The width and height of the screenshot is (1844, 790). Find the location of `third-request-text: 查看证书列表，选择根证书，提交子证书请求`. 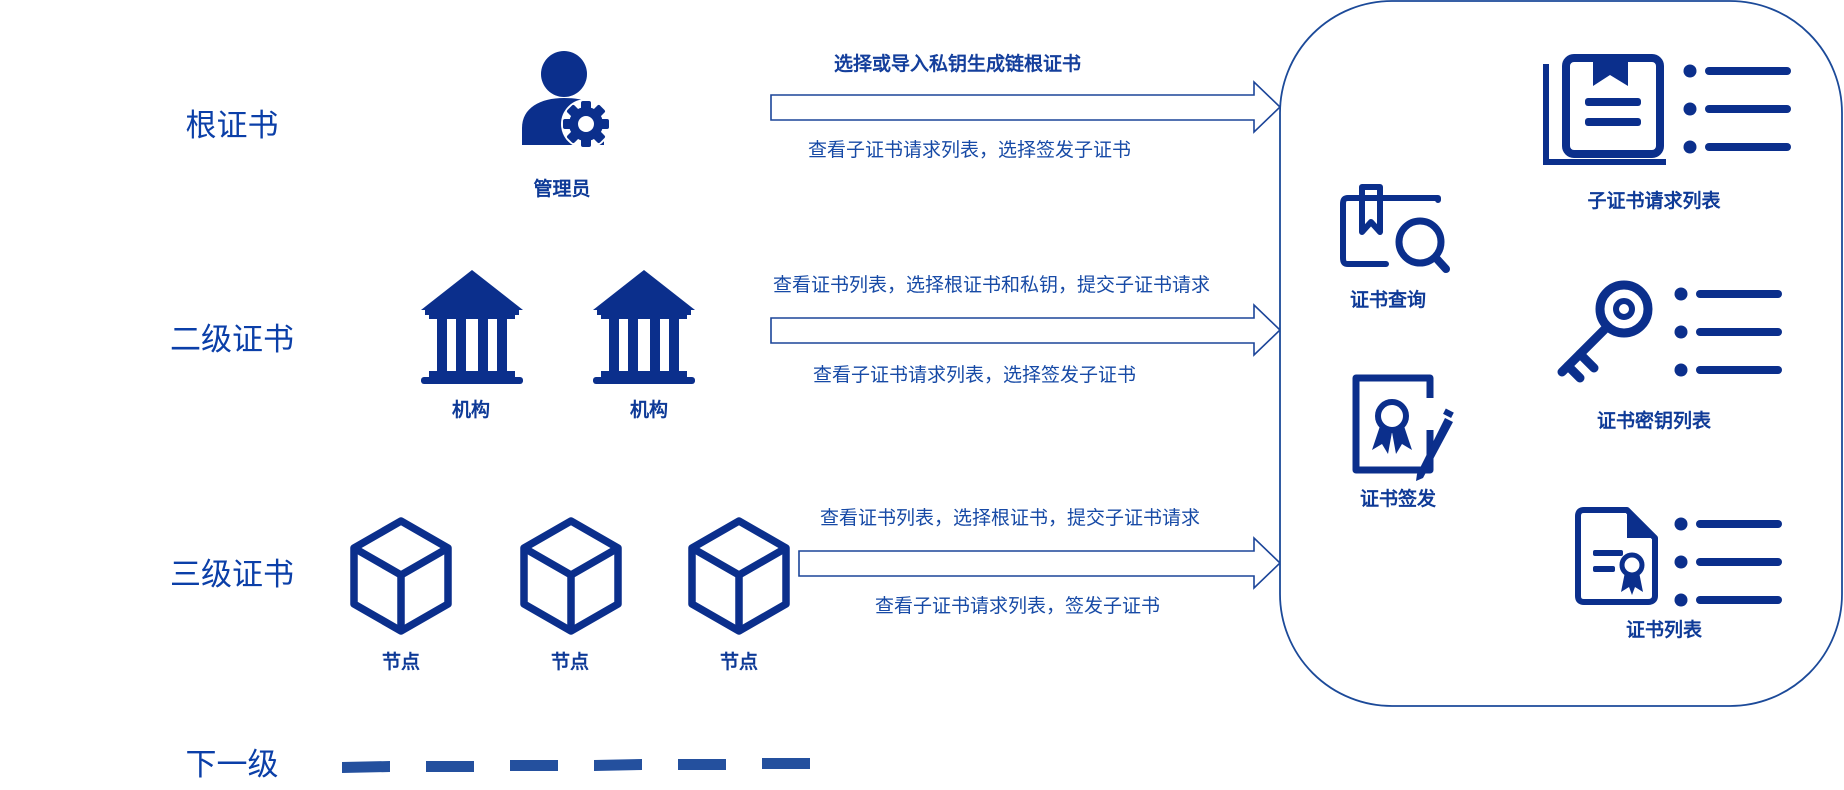

third-request-text: 查看证书列表，选择根证书，提交子证书请求 is located at coordinates (1010, 518).